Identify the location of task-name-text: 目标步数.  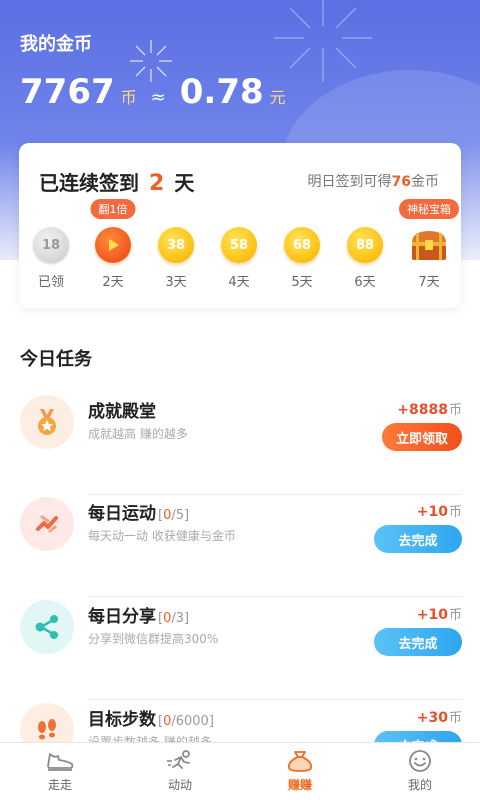
(122, 720).